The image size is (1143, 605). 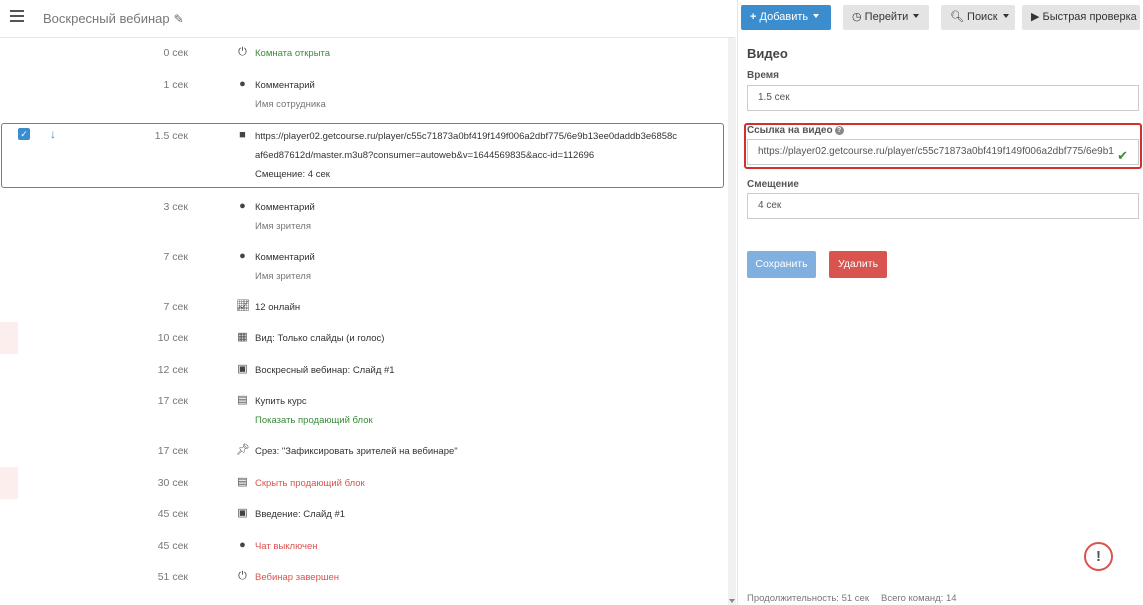 I want to click on row-checkbox: ✓, so click(x=24, y=134).